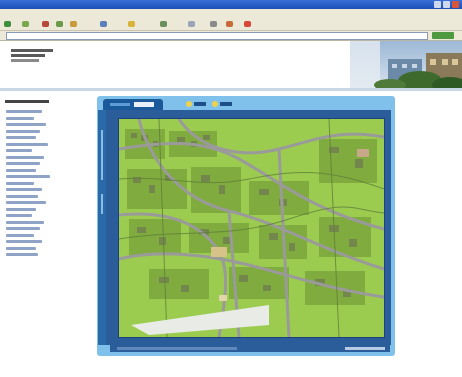  Describe the element at coordinates (231, 4) in the screenshot. I see `browser-title-bar` at that location.